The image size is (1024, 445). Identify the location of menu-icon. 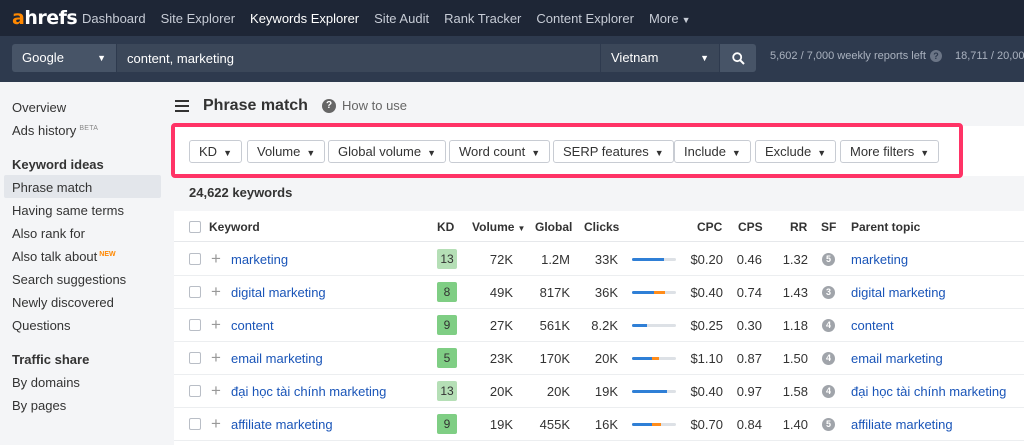
(182, 106).